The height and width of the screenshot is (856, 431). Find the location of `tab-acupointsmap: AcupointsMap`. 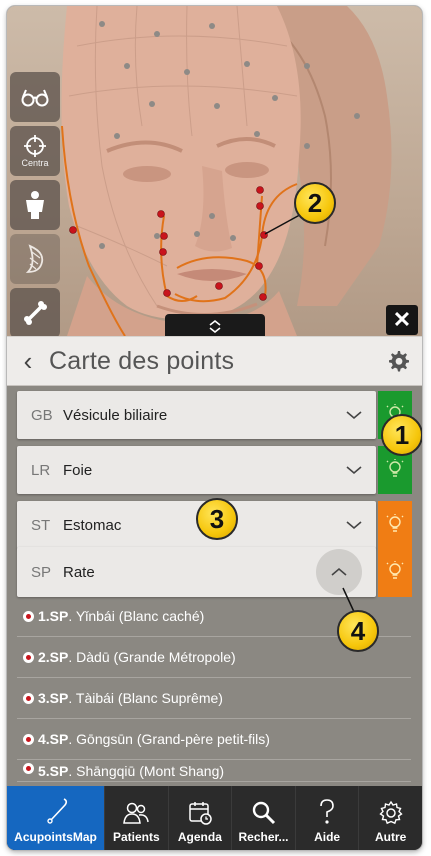

tab-acupointsmap: AcupointsMap is located at coordinates (56, 818).